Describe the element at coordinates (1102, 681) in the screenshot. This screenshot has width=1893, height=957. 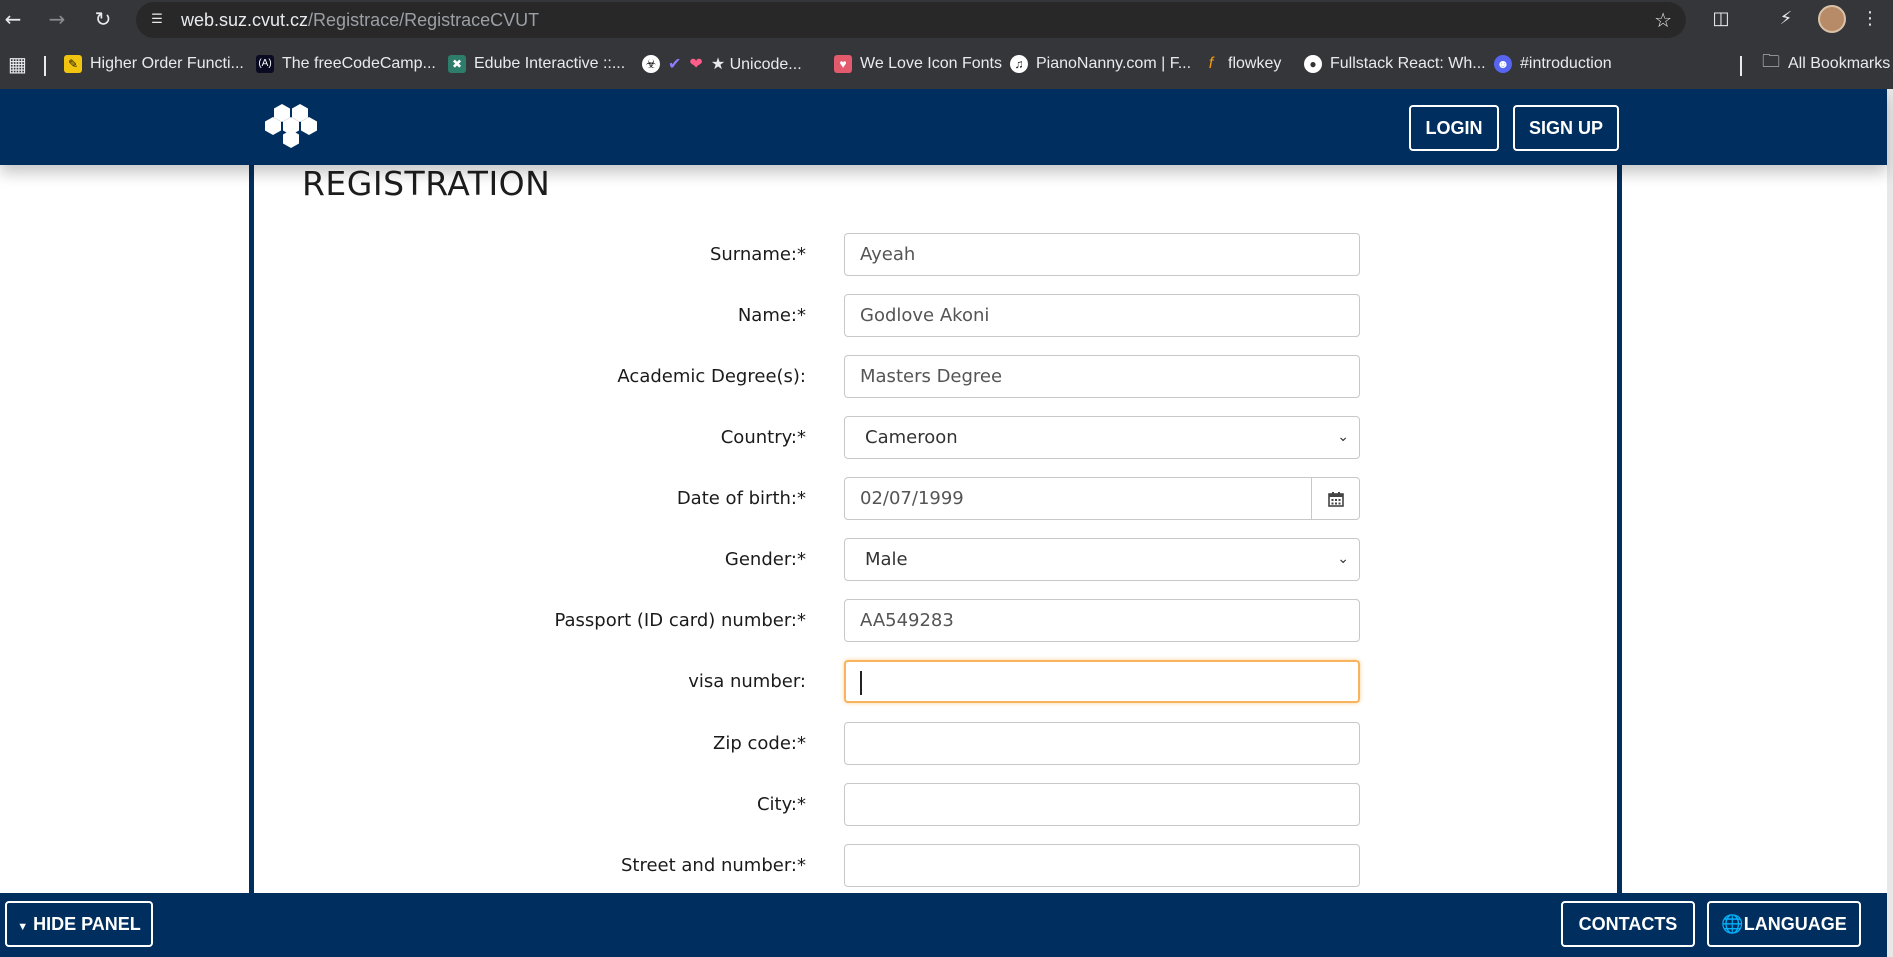
I see `visa-field` at that location.